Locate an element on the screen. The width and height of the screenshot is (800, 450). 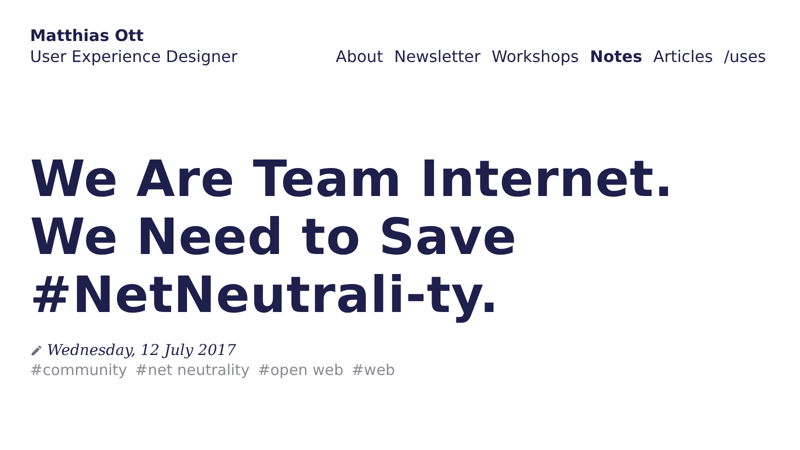
site-tagline: User Experience Designer is located at coordinates (134, 57).